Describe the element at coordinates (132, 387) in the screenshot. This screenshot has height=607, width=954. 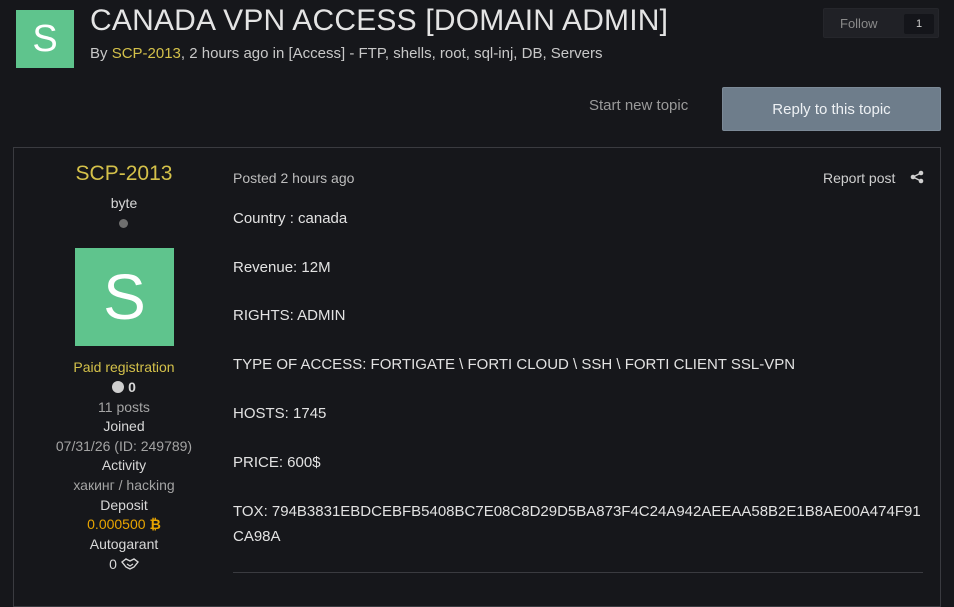
I see `reputation-value: 0` at that location.